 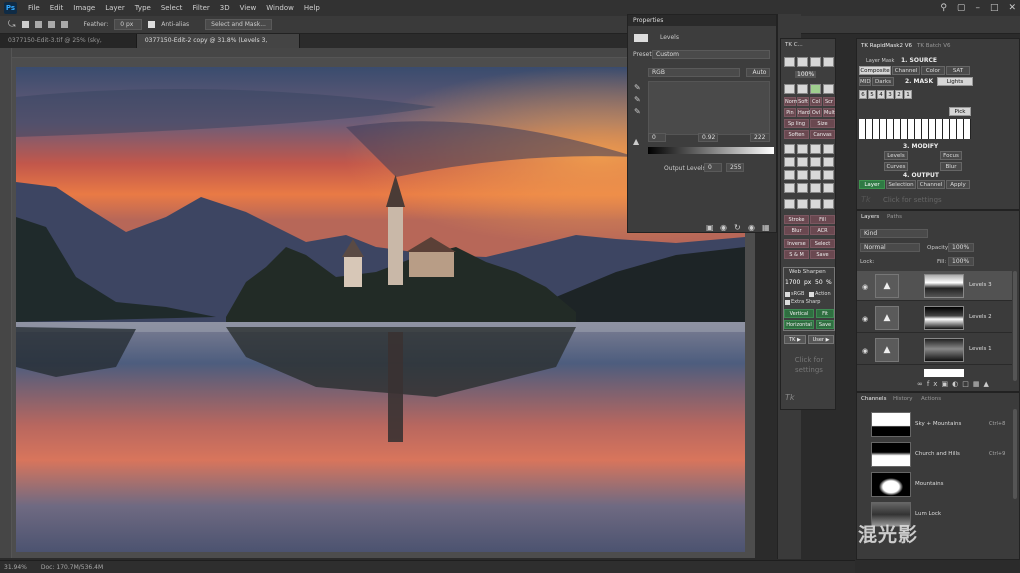 I want to click on output-gradient, so click(x=711, y=150).